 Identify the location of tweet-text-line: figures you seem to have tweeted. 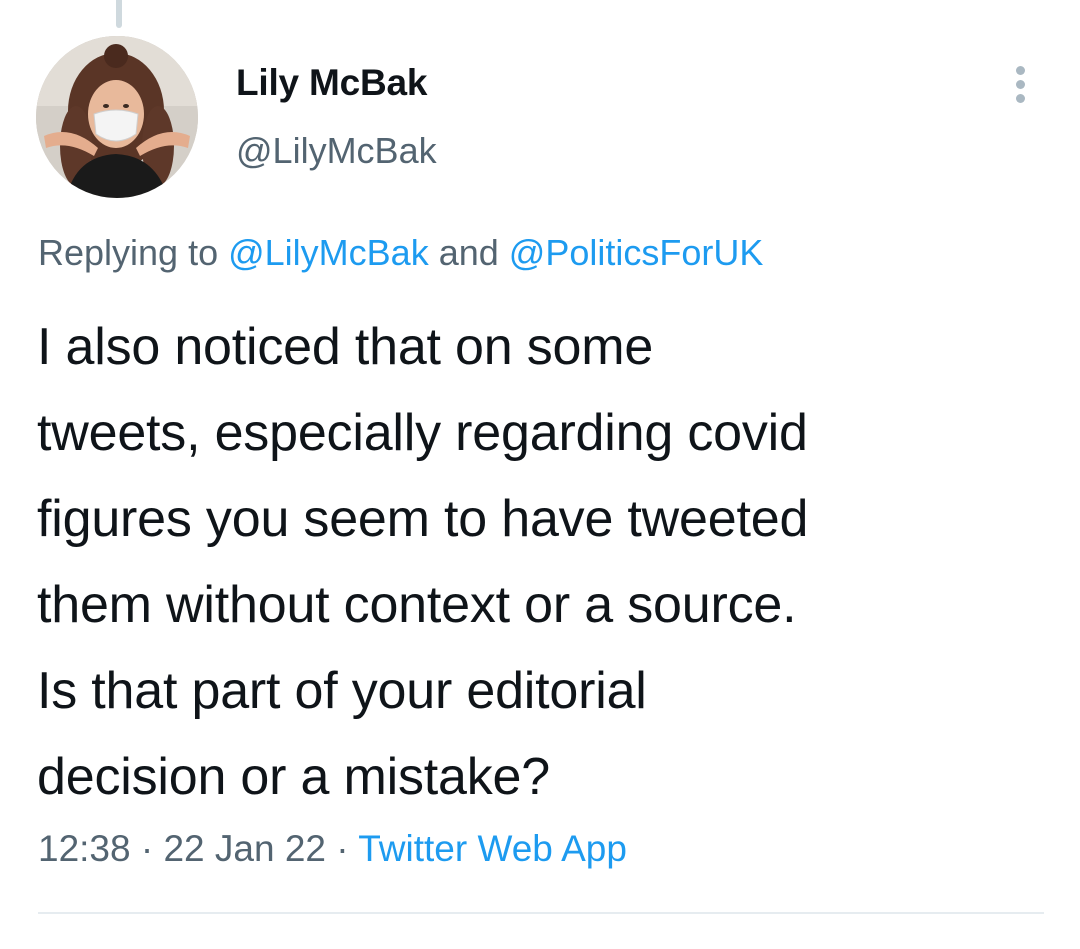
(423, 519).